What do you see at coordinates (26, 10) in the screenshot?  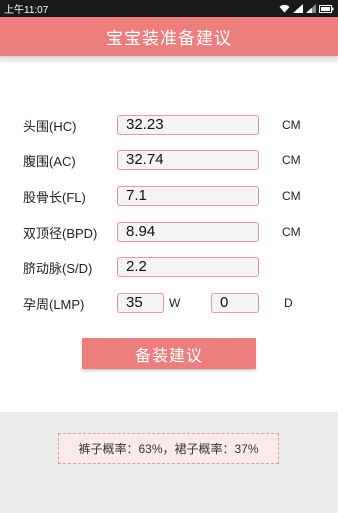 I see `status-time: 上午11:07` at bounding box center [26, 10].